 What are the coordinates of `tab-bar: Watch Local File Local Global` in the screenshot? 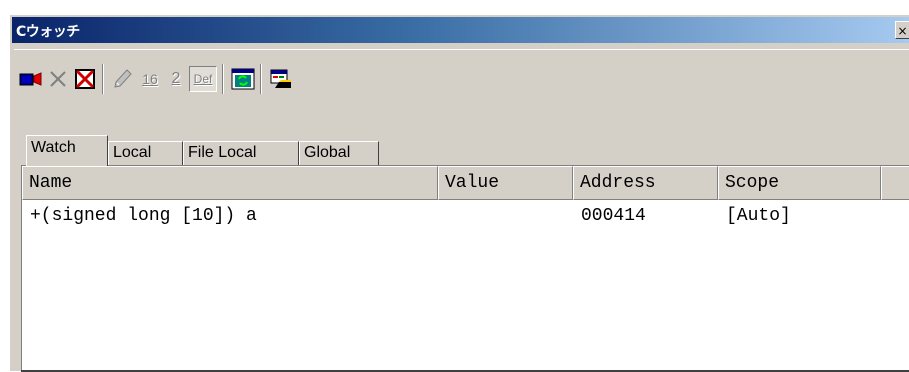 It's located at (467, 150).